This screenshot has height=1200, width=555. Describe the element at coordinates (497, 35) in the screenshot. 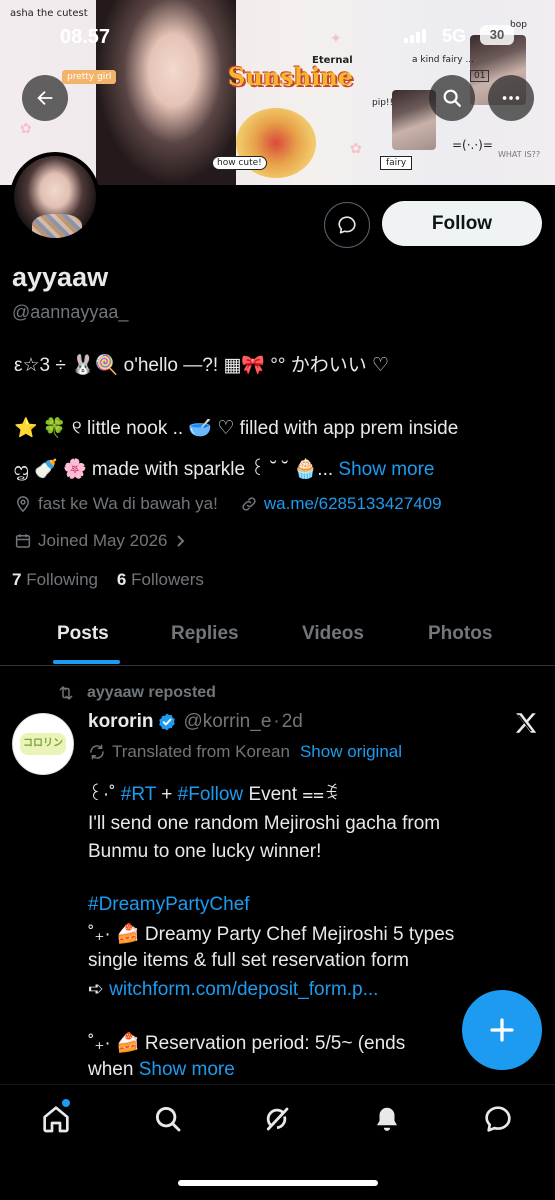

I see `battery-icon: 30` at that location.